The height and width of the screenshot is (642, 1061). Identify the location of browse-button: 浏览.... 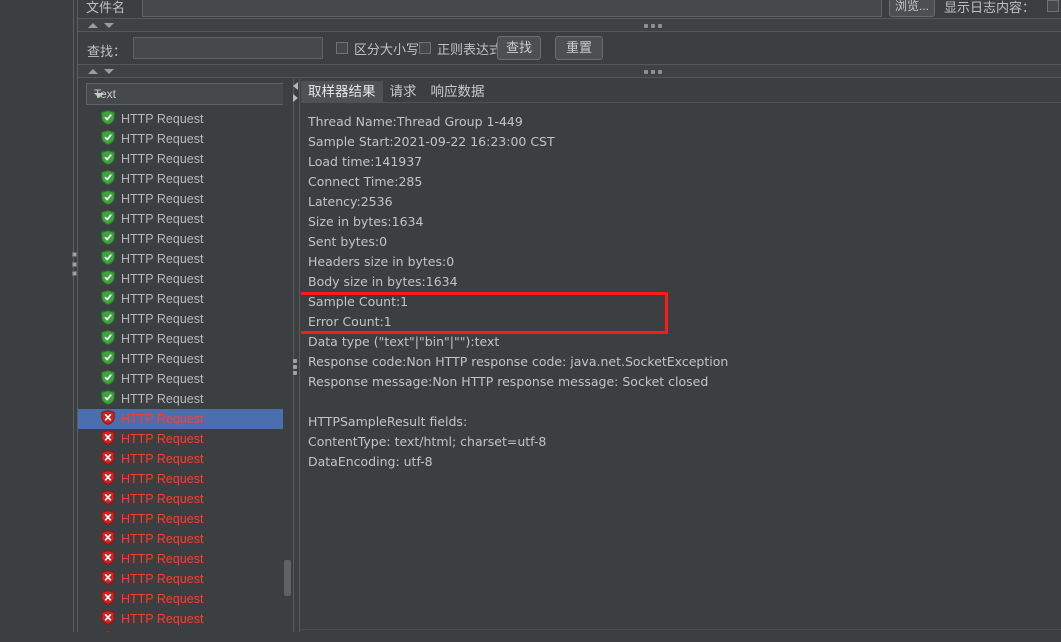
(912, 8).